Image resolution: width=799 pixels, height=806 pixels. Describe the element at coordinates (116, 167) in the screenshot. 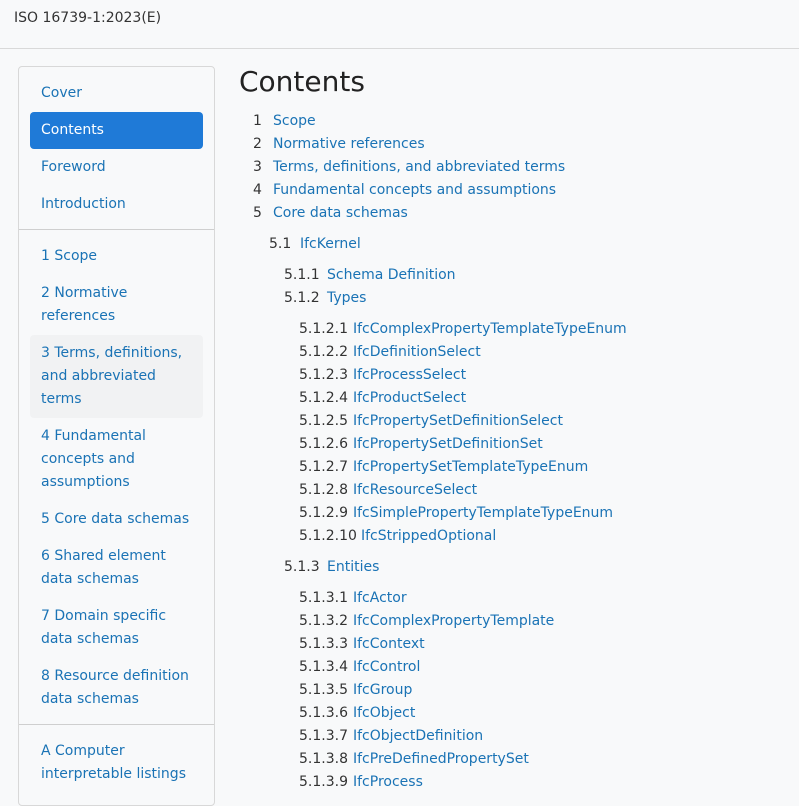

I see `sidebar-item-foreword: Foreword` at that location.